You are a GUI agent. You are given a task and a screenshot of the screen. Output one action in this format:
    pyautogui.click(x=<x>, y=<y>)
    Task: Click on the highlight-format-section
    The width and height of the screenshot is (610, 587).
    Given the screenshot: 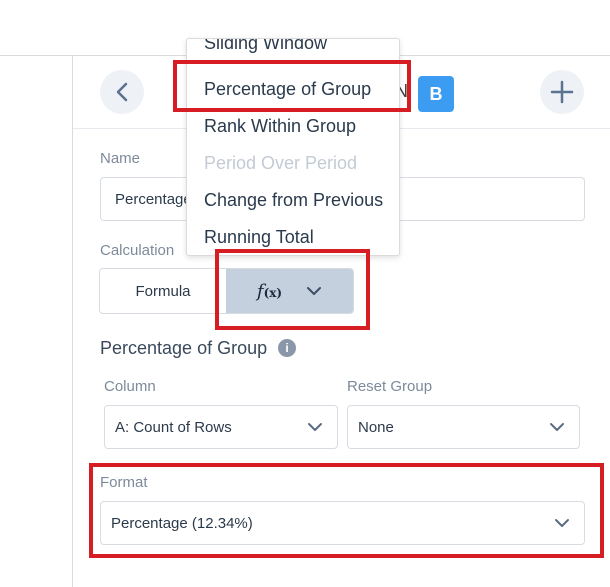 What is the action you would take?
    pyautogui.click(x=346, y=510)
    